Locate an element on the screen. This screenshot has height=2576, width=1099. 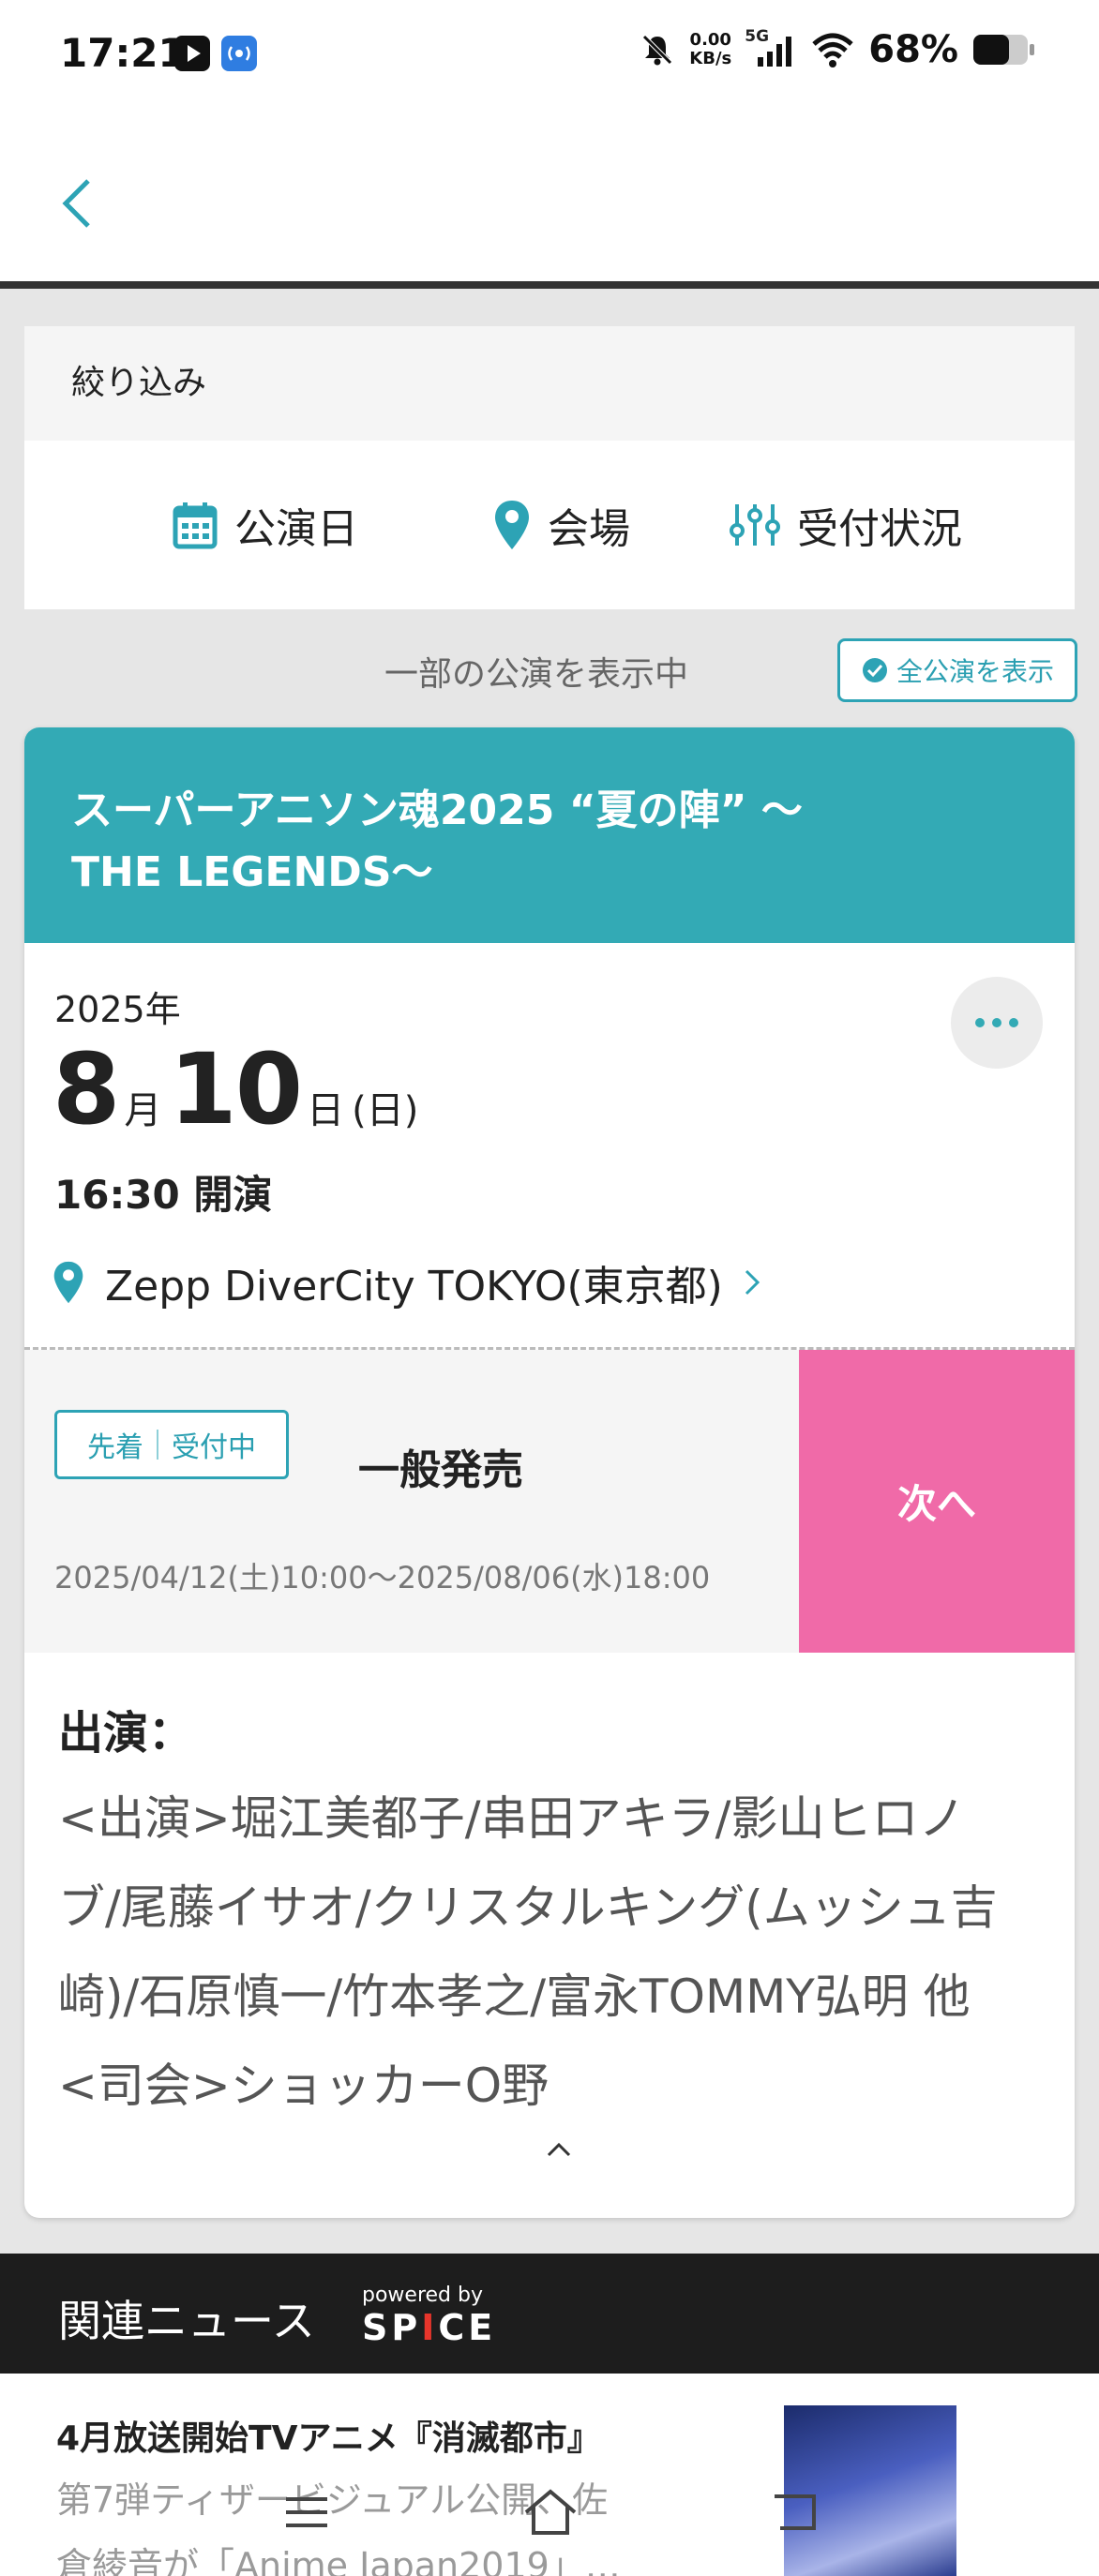
net-speed-value: 0.00 is located at coordinates (710, 40).